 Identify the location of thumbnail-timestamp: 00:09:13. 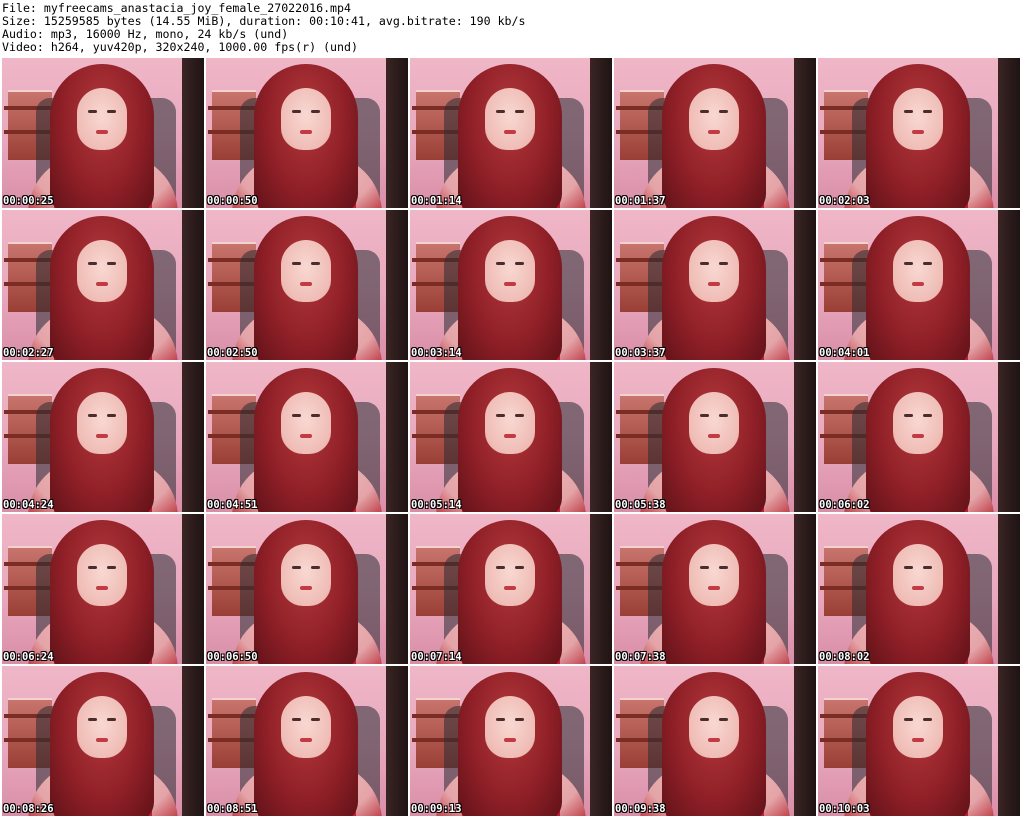
(436, 809).